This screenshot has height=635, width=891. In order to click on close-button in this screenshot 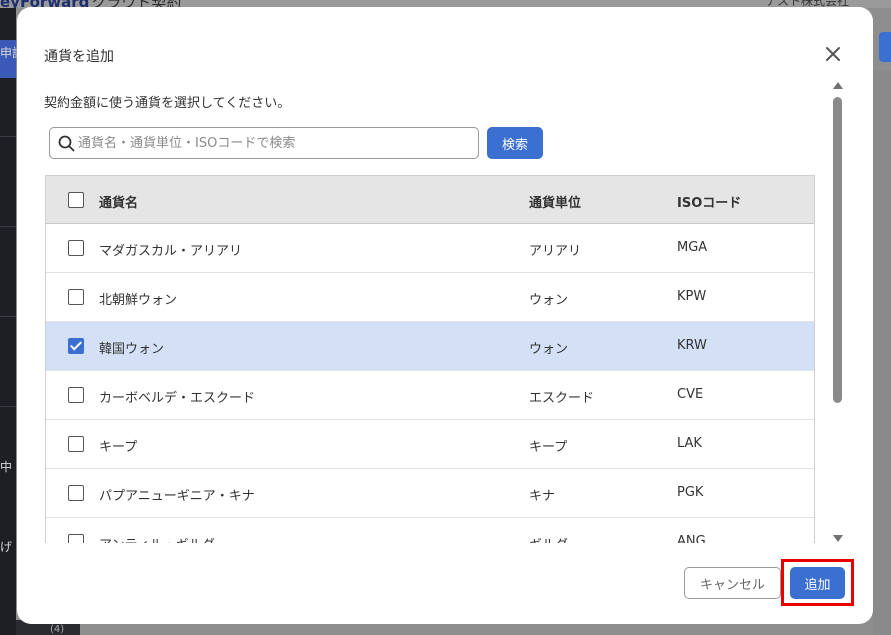, I will do `click(833, 54)`.